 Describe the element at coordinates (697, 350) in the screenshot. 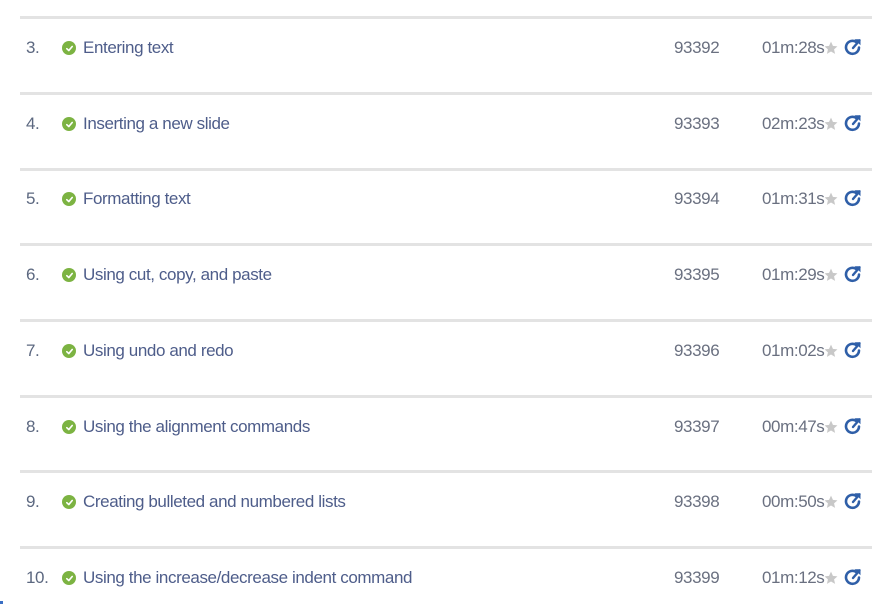

I see `lesson-id: 93396` at that location.